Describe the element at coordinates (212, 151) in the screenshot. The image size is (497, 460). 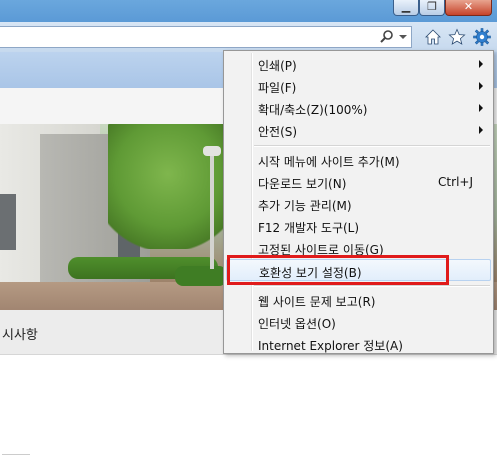
I see `lamp-shape` at that location.